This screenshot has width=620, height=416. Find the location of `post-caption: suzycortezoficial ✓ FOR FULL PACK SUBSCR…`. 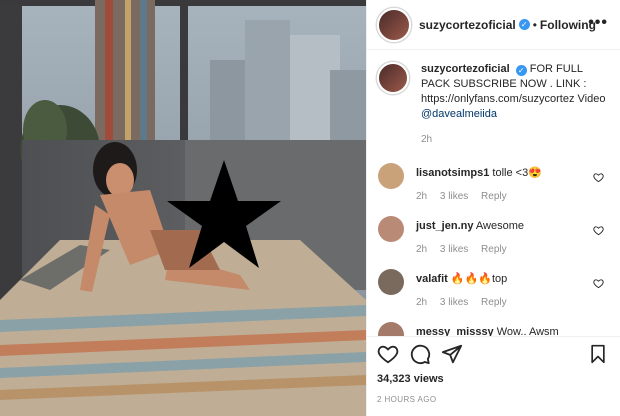

post-caption: suzycortezoficial ✓ FOR FULL PACK SUBSCR… is located at coordinates (493, 104).